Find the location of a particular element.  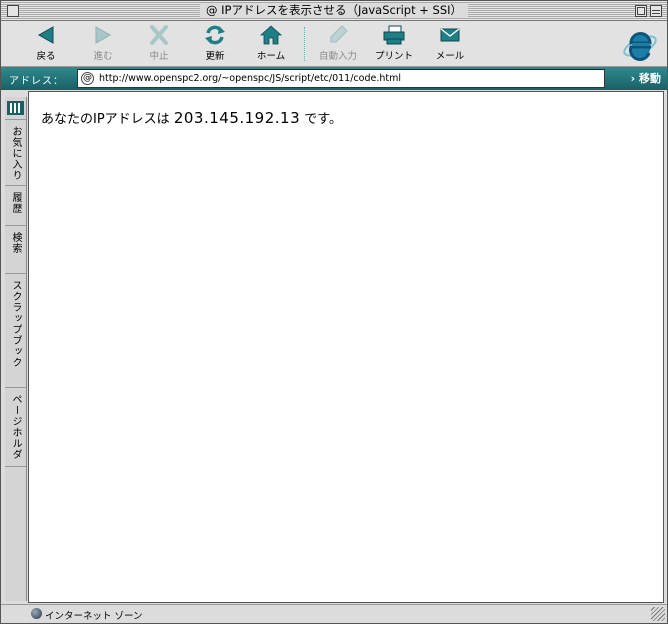

autofill-pen-icon is located at coordinates (339, 34).